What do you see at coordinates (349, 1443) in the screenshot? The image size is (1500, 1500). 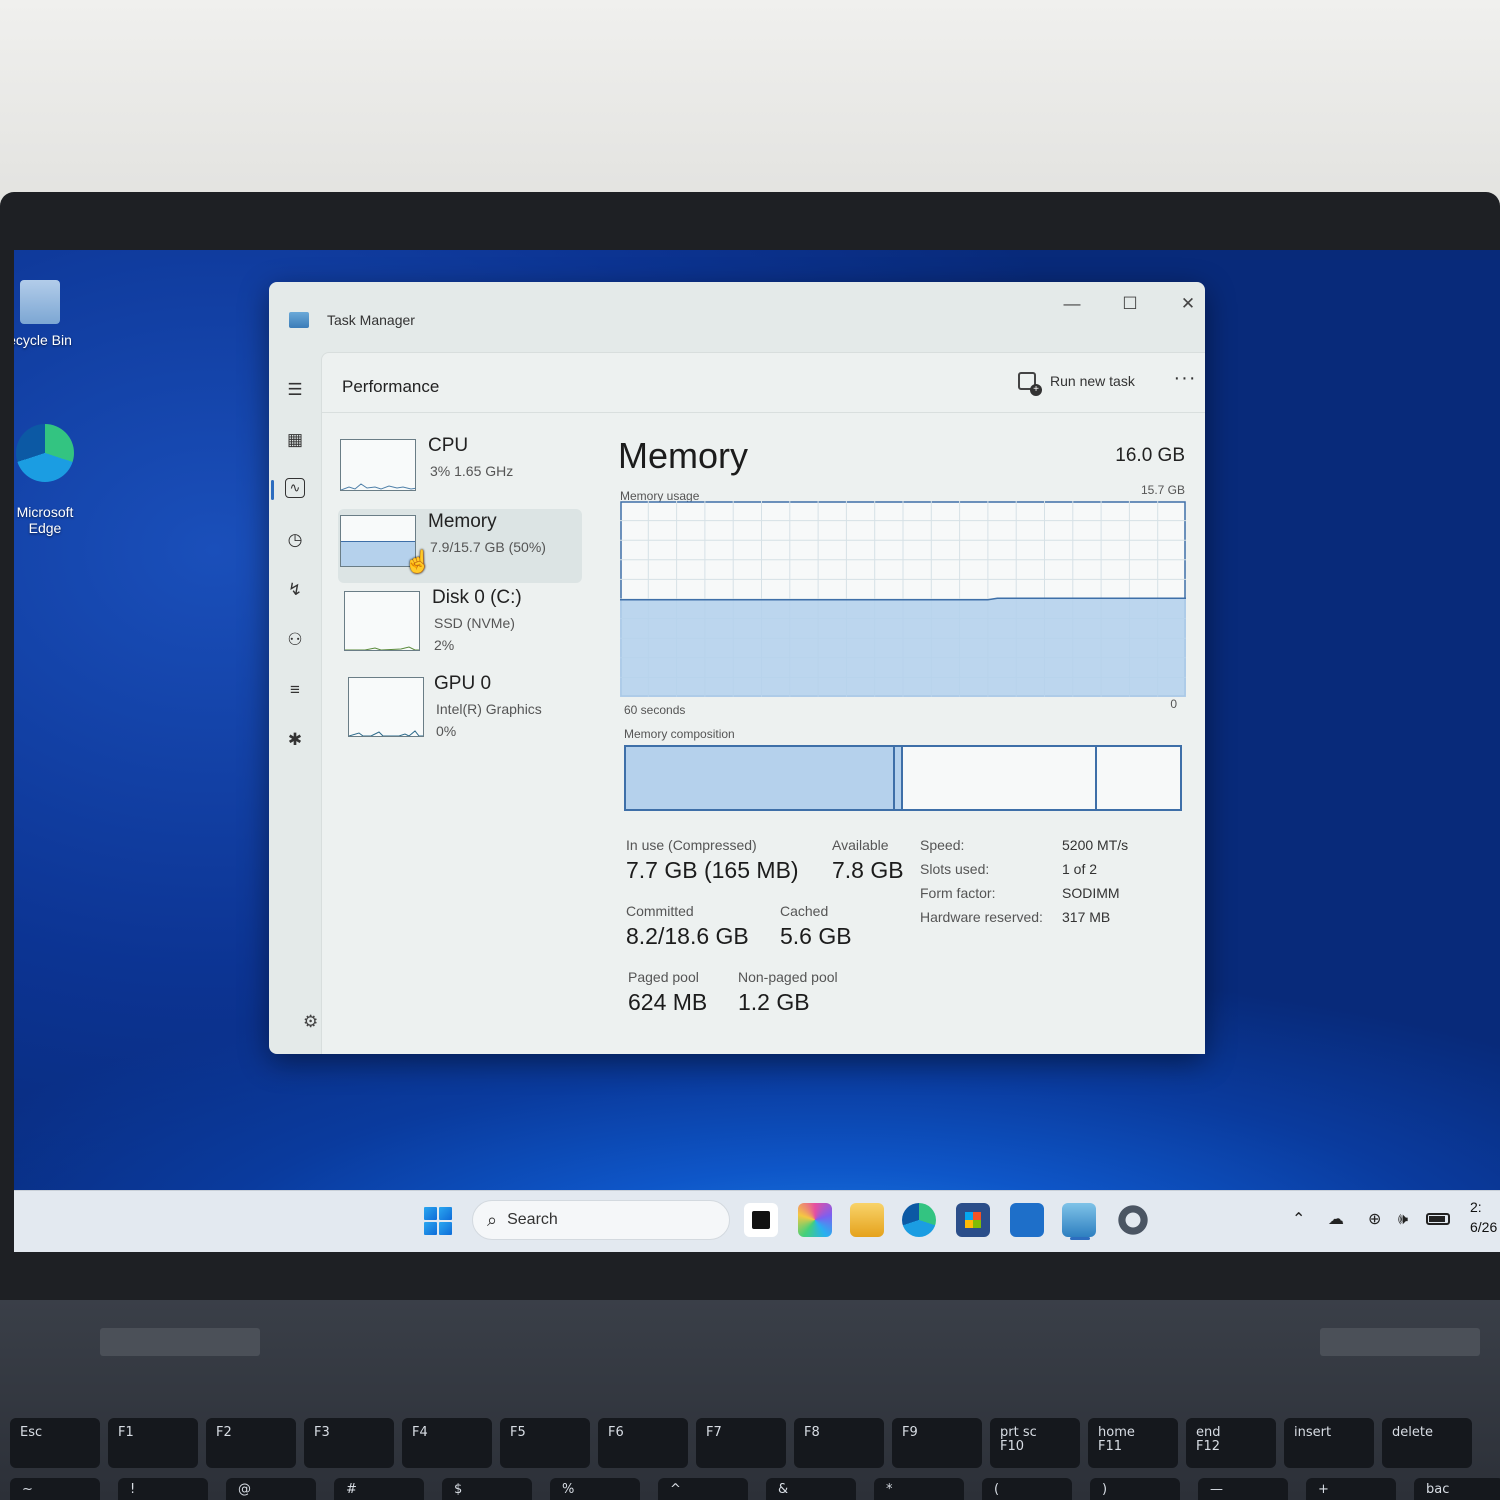 I see `key-fn: F3` at bounding box center [349, 1443].